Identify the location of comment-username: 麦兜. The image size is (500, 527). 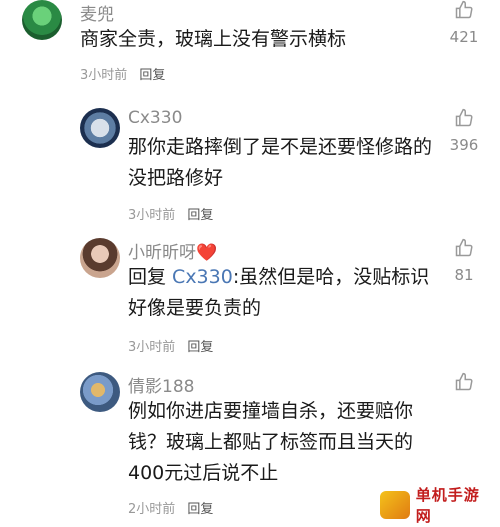
(97, 12).